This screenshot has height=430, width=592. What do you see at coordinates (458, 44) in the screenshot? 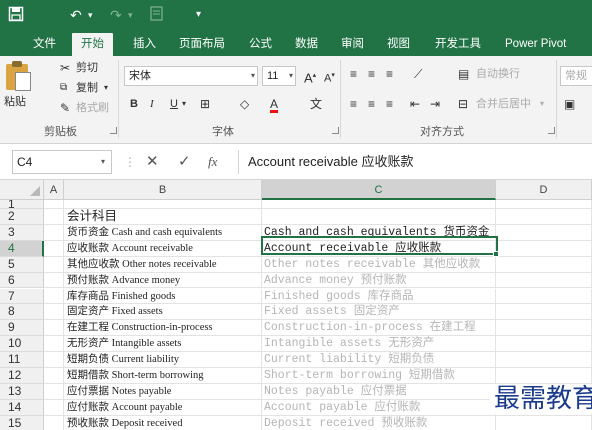
I see `tab-developer: 开发工具` at bounding box center [458, 44].